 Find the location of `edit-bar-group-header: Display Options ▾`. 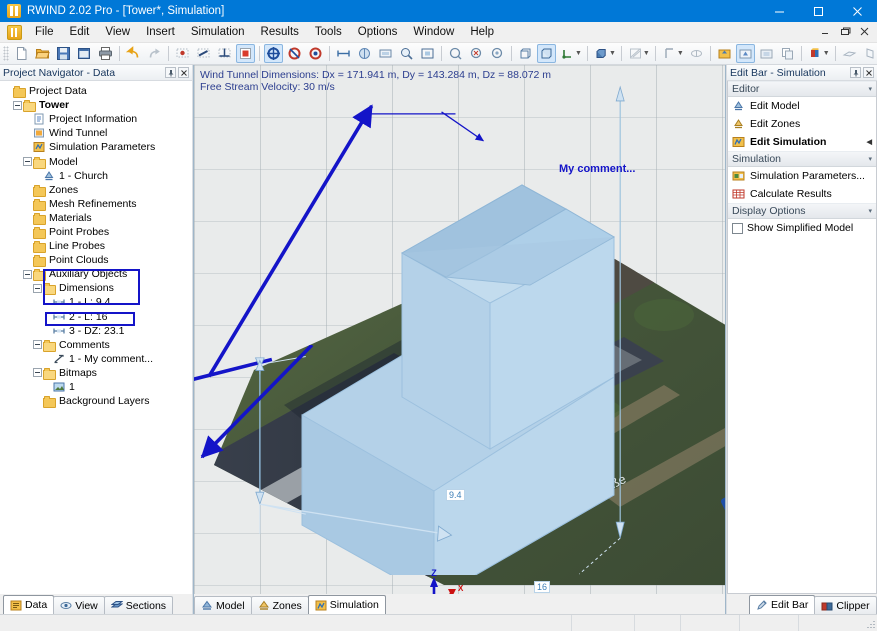

edit-bar-group-header: Display Options ▾ is located at coordinates (802, 211).